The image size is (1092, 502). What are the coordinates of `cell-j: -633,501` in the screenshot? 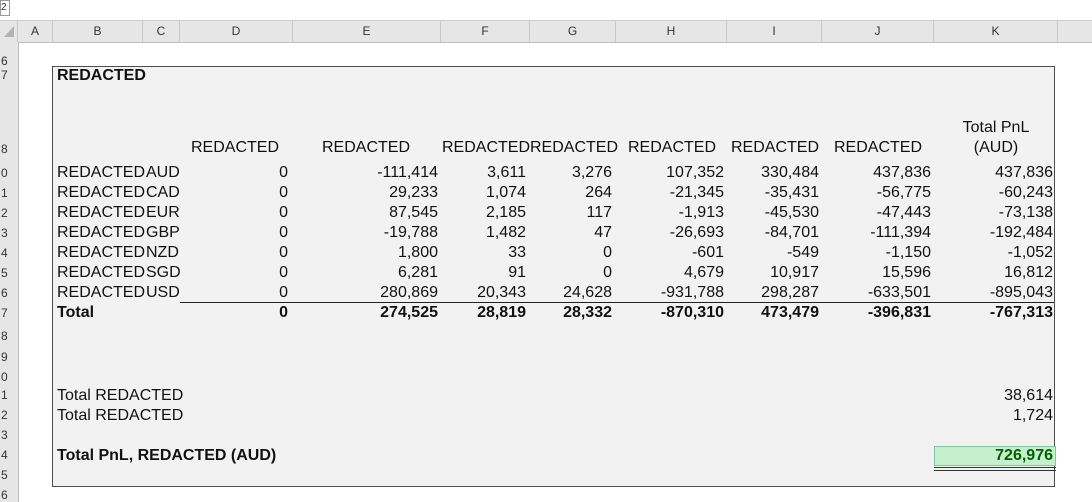 It's located at (876, 293).